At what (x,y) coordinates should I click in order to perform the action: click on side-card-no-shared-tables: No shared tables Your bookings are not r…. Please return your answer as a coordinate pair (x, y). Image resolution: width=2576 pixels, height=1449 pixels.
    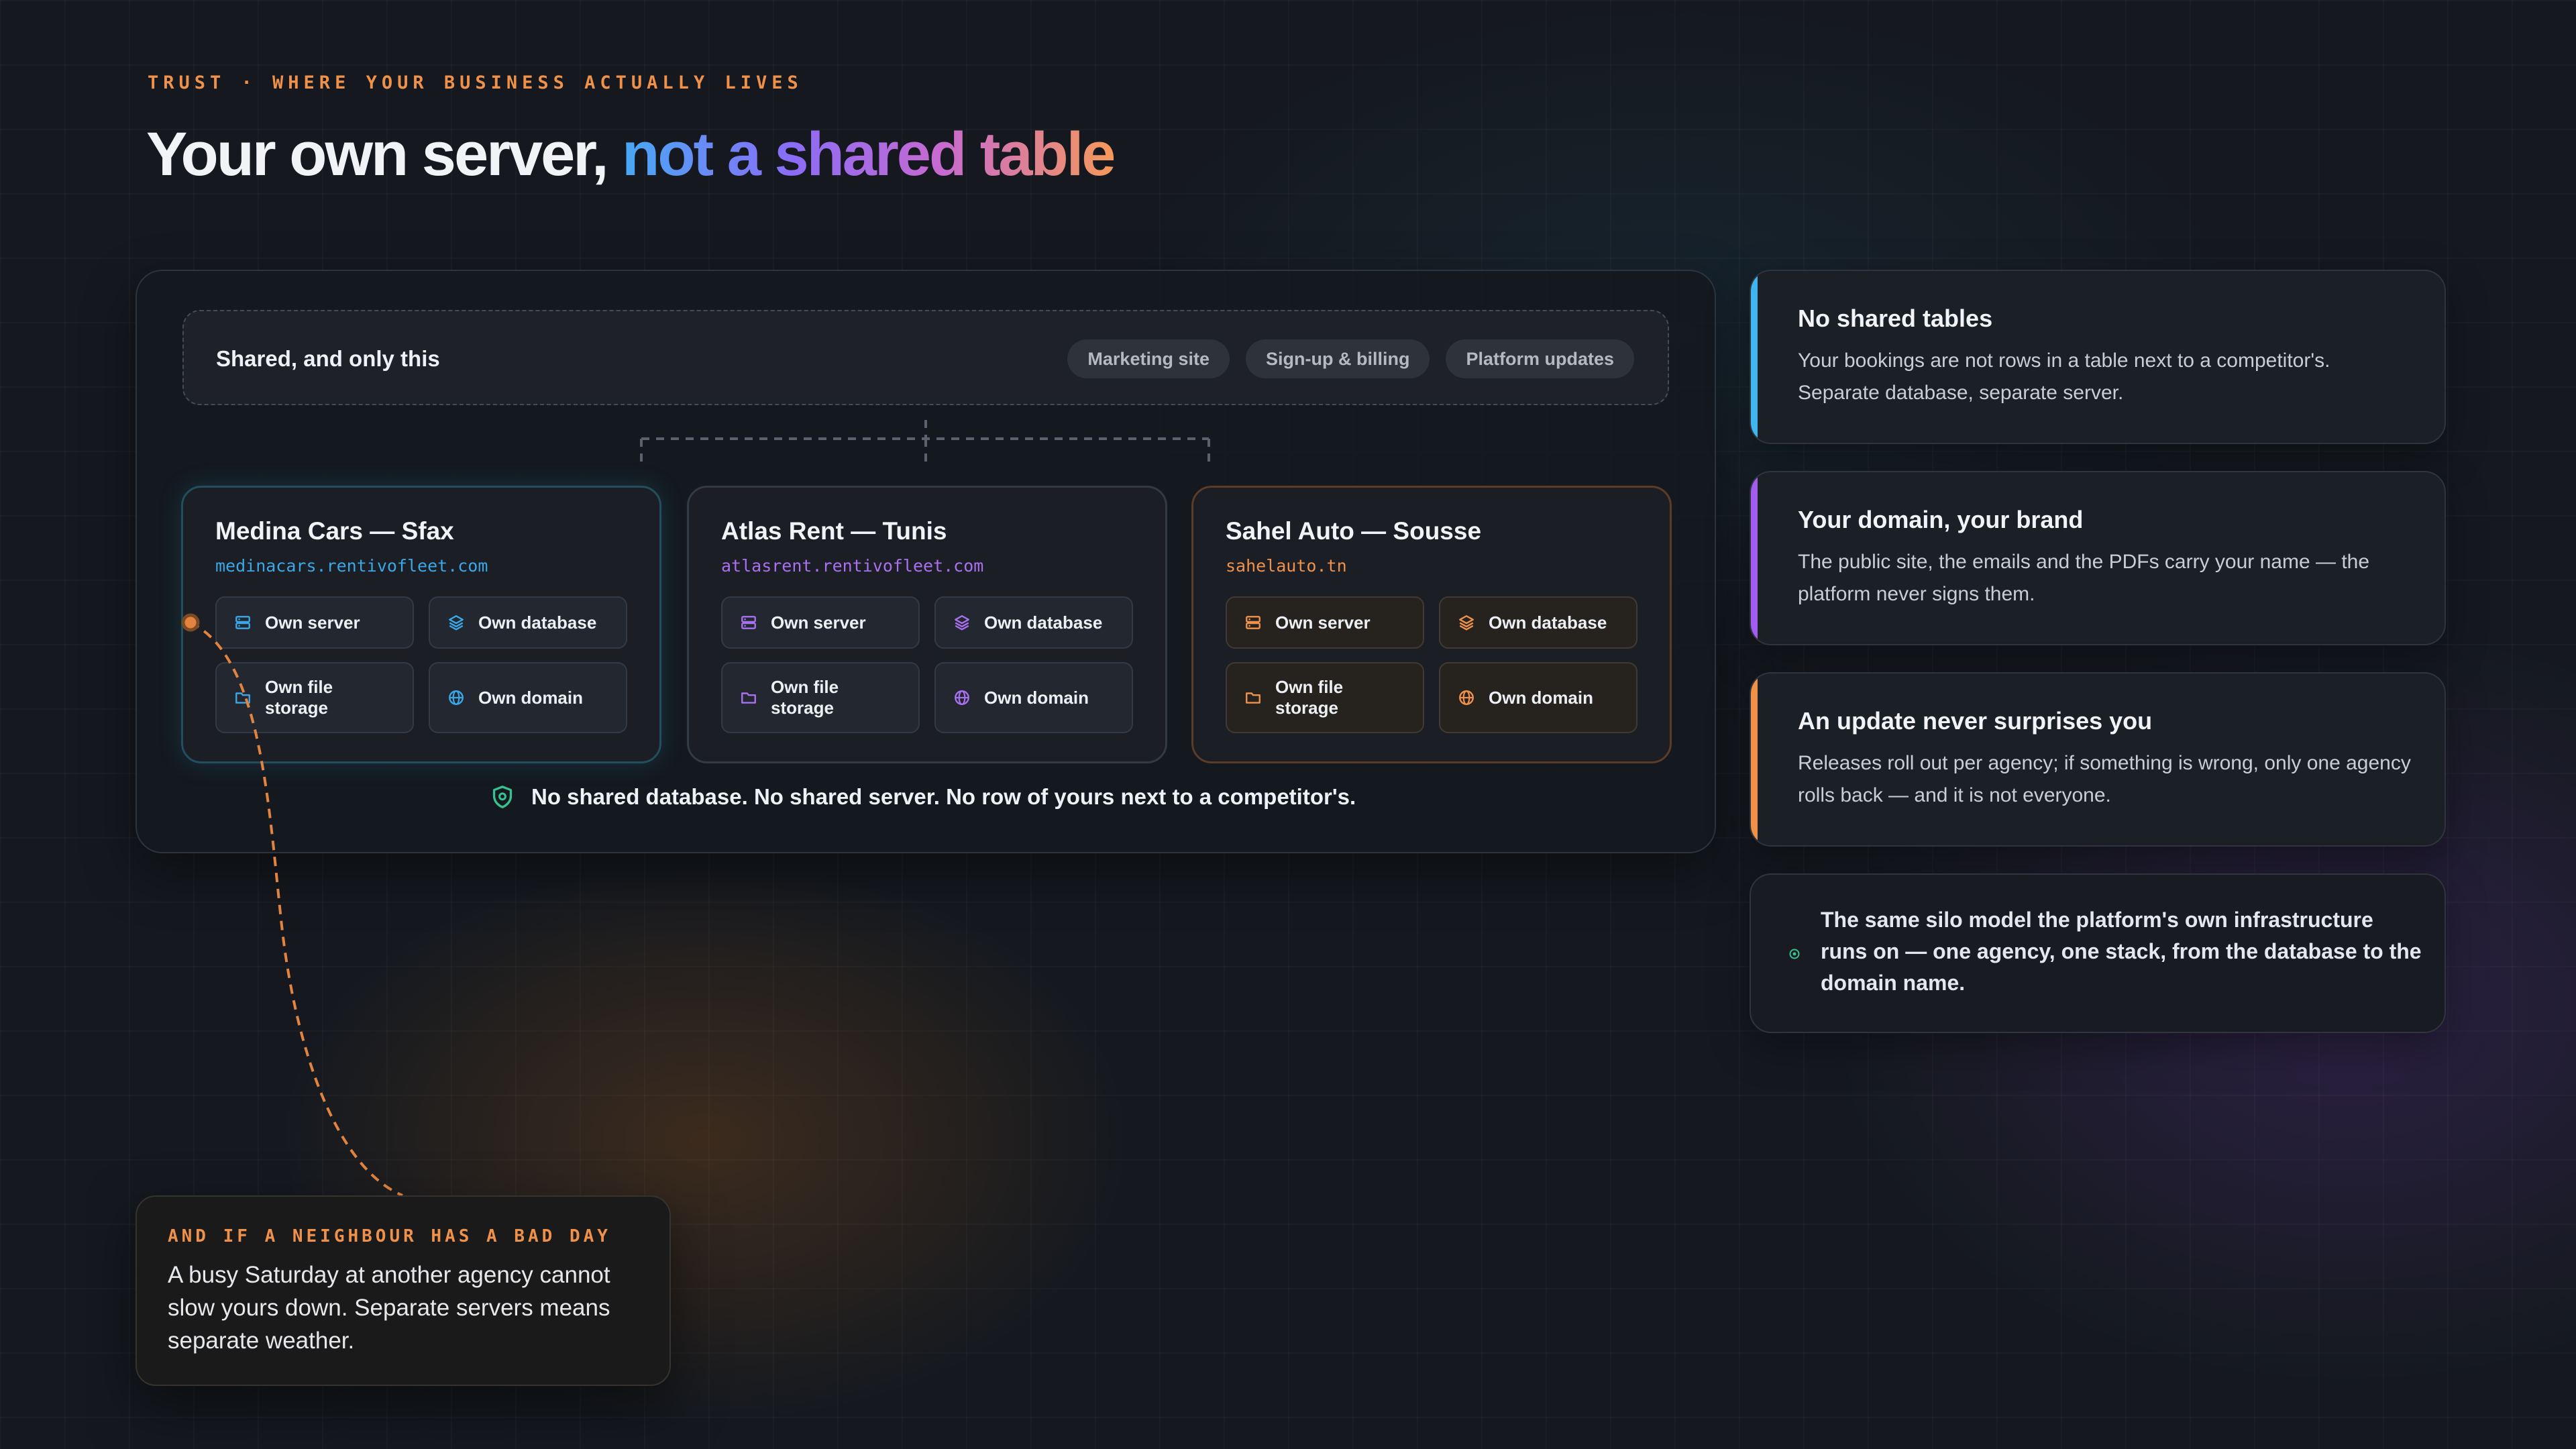
    Looking at the image, I should click on (2098, 357).